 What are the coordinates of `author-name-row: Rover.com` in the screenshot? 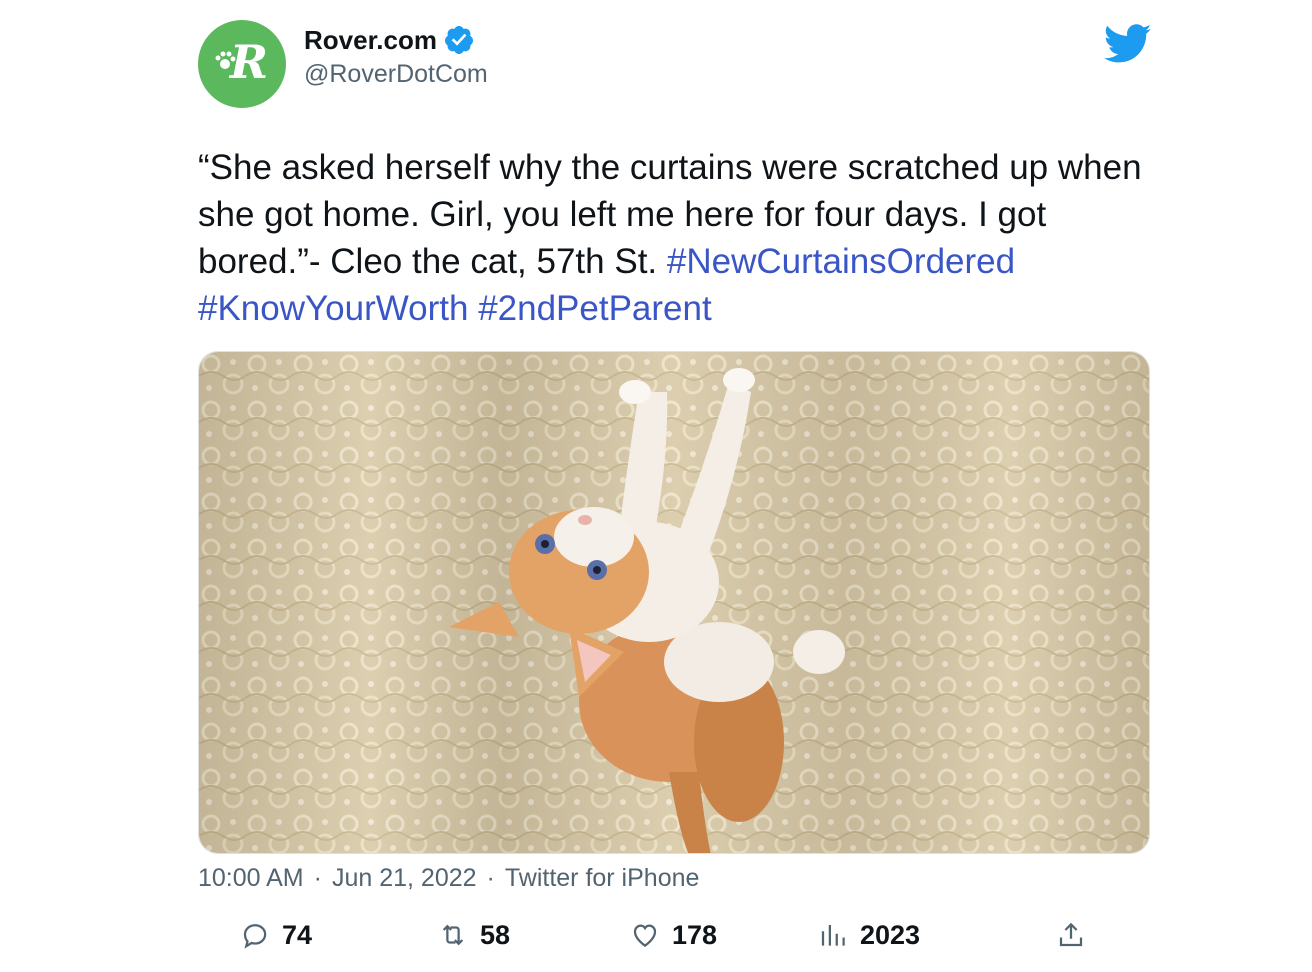 It's located at (389, 40).